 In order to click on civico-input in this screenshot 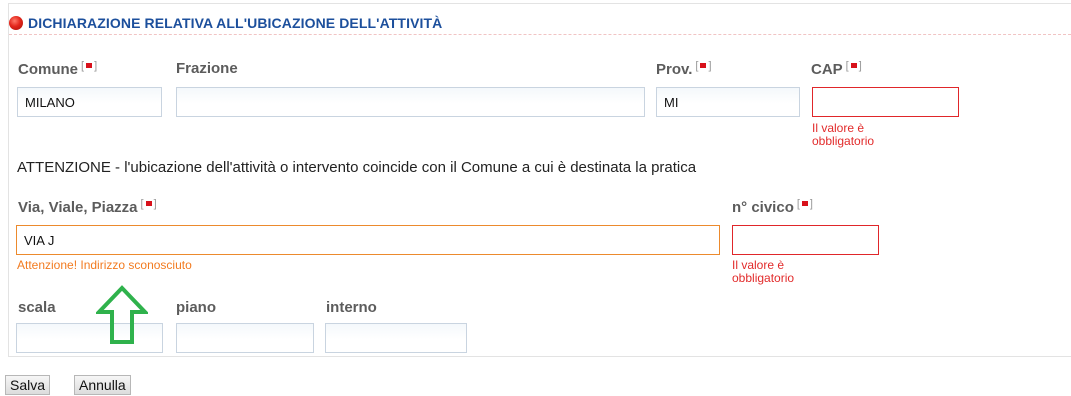, I will do `click(805, 240)`.